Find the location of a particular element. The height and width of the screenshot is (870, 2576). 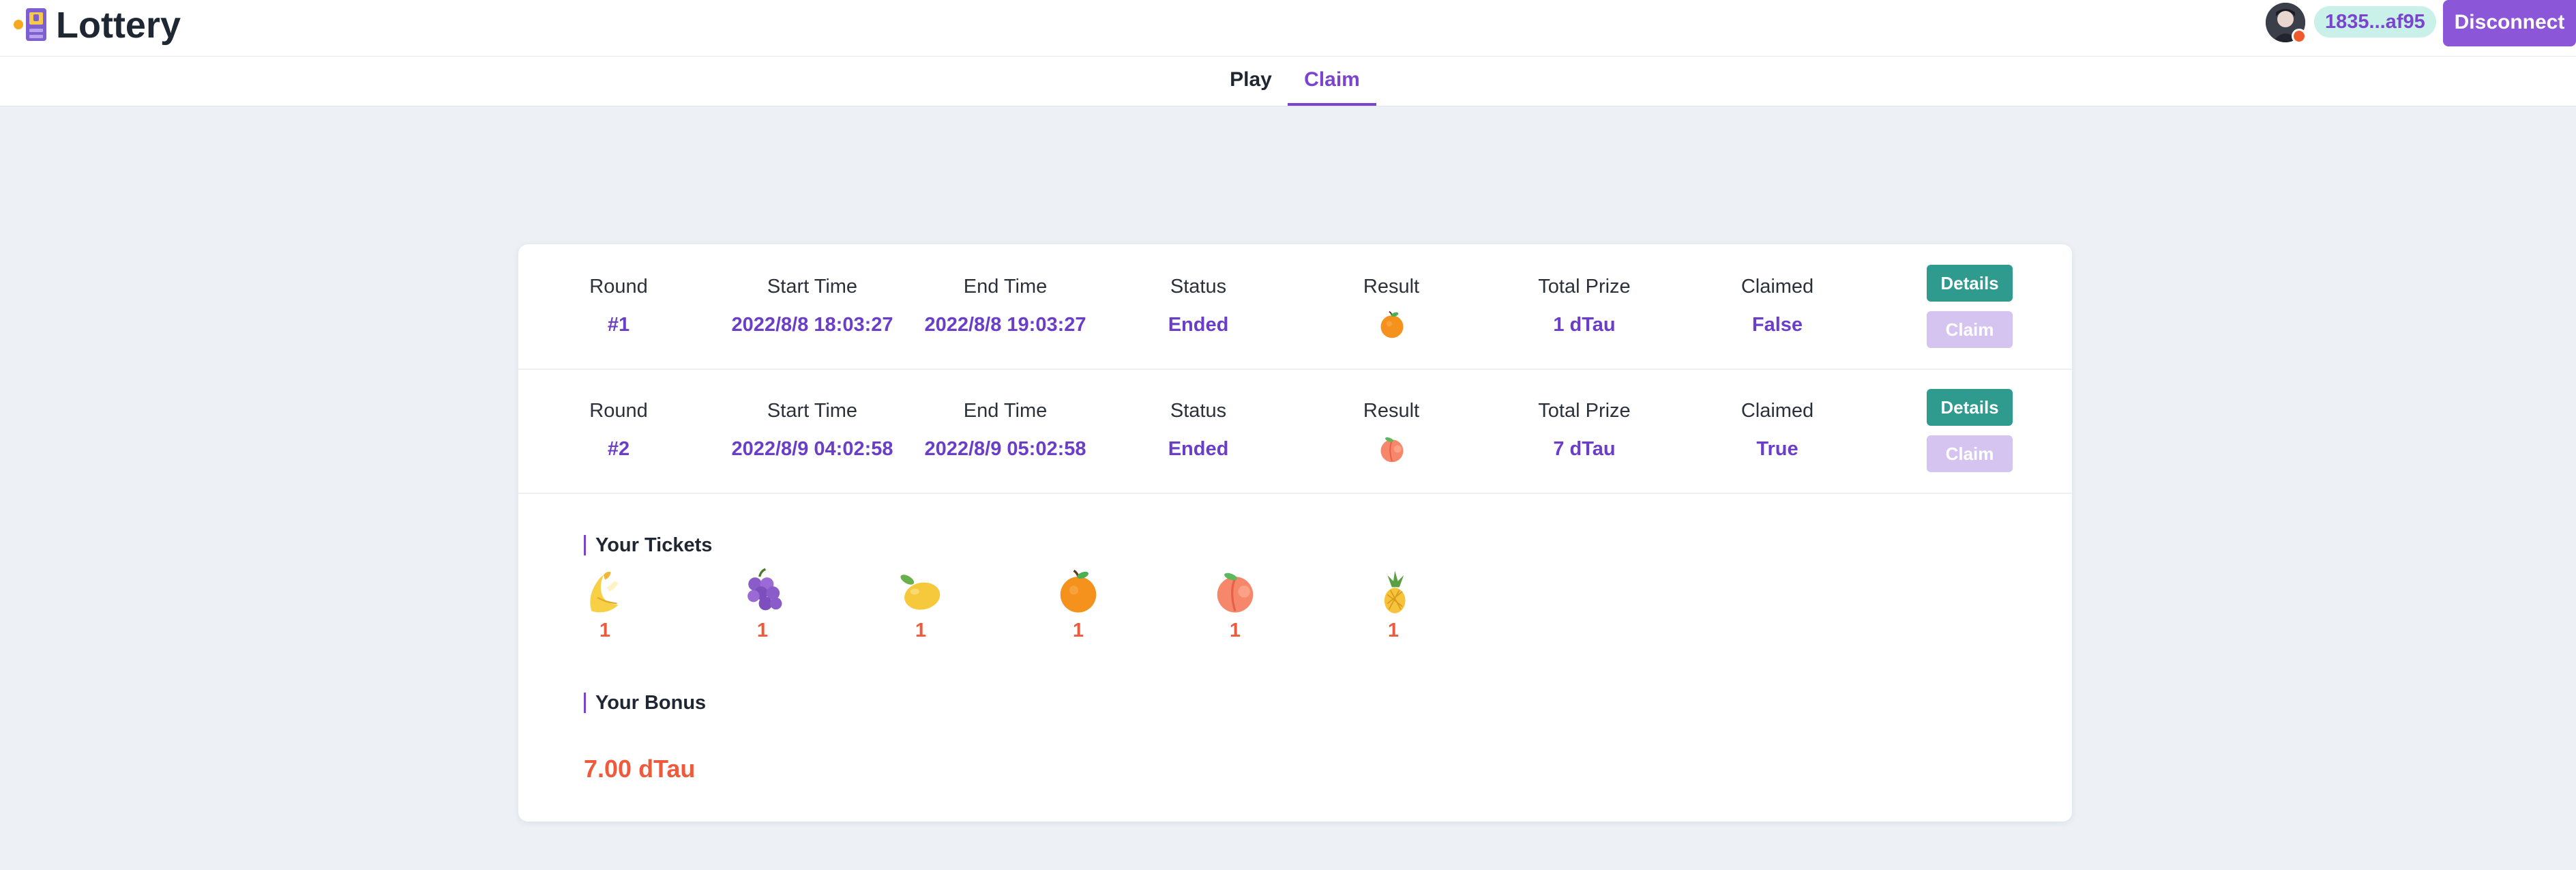

pineapple-icon is located at coordinates (1393, 591).